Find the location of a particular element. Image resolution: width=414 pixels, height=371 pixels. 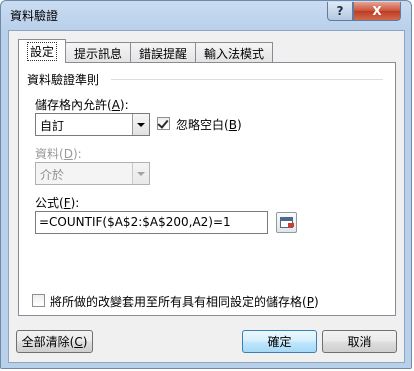

help-icon: ? is located at coordinates (340, 11).